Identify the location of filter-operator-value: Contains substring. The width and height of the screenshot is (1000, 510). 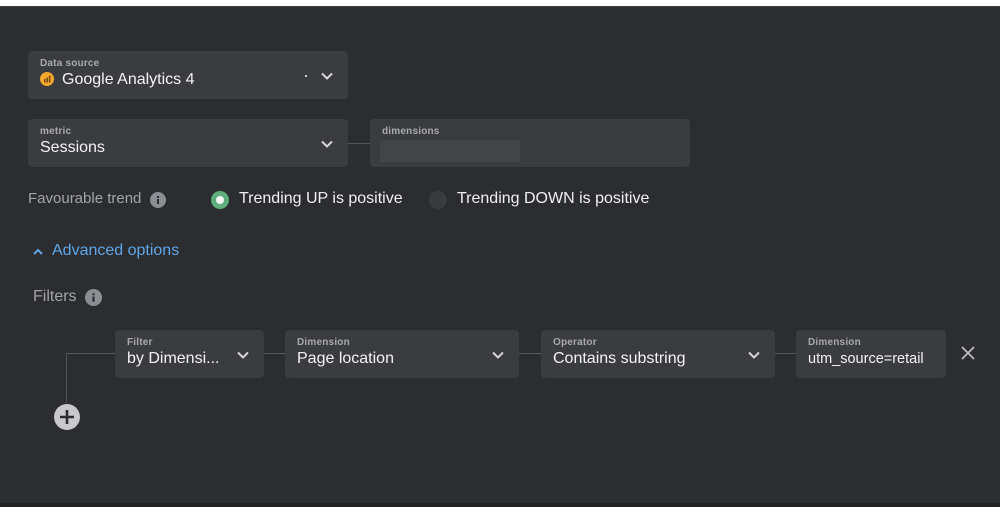
(619, 358).